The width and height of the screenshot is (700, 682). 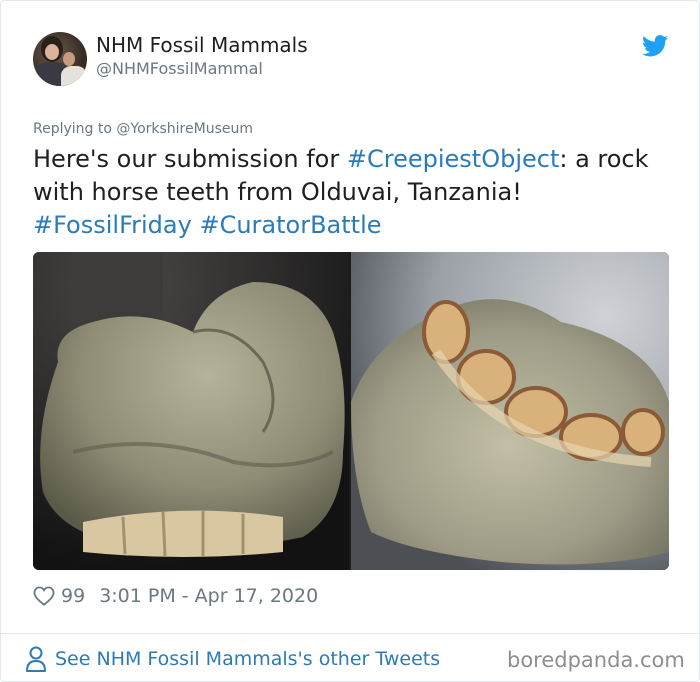 What do you see at coordinates (202, 45) in the screenshot?
I see `author-name: NHM Fossil Mammals` at bounding box center [202, 45].